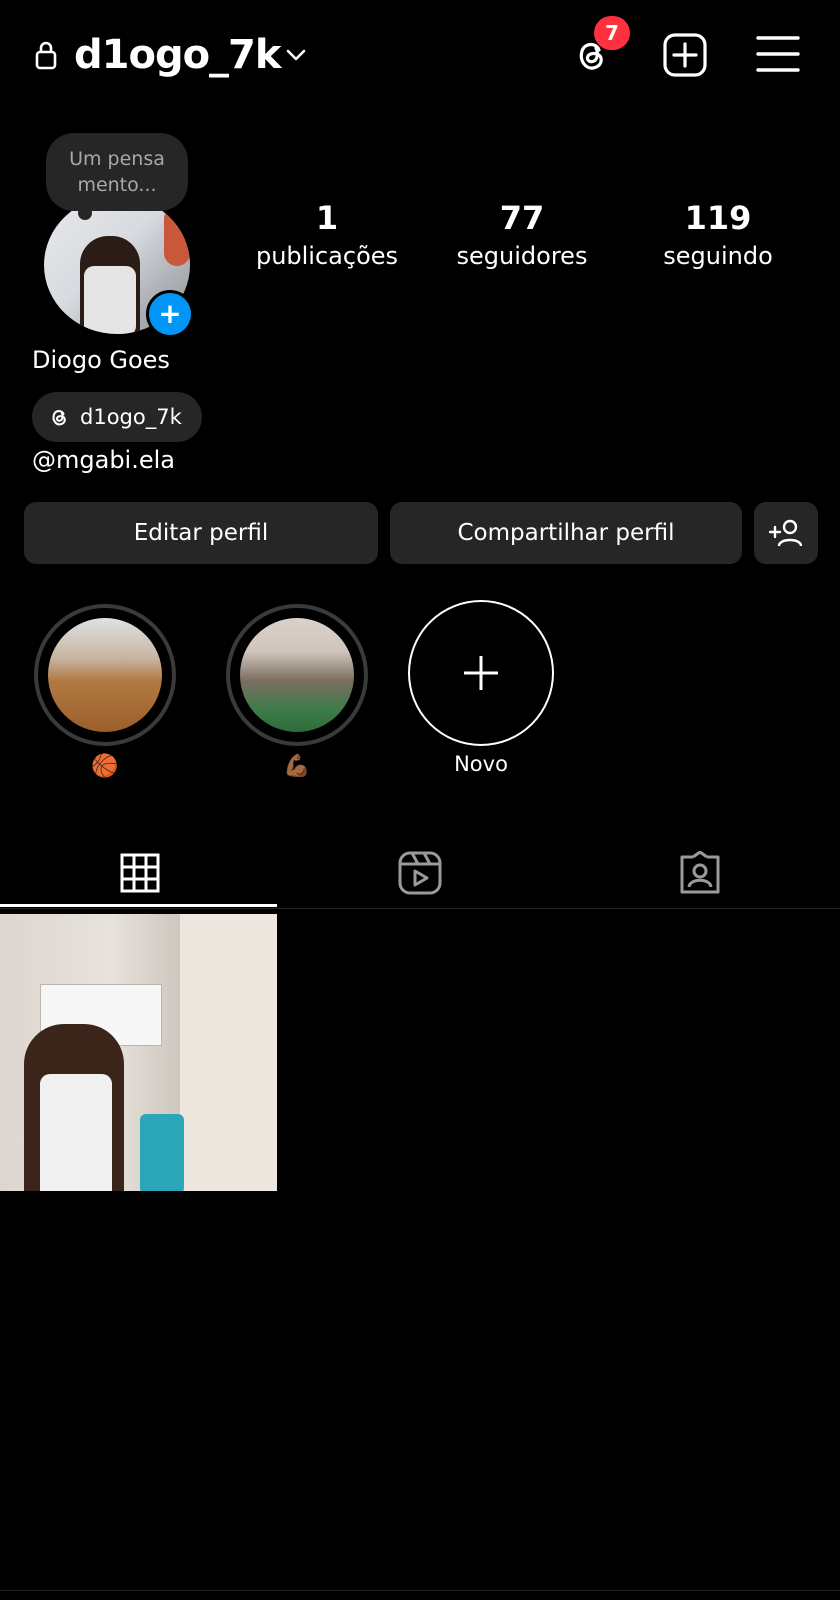 The width and height of the screenshot is (840, 1600). I want to click on stat-posts: 1 publicações, so click(327, 234).